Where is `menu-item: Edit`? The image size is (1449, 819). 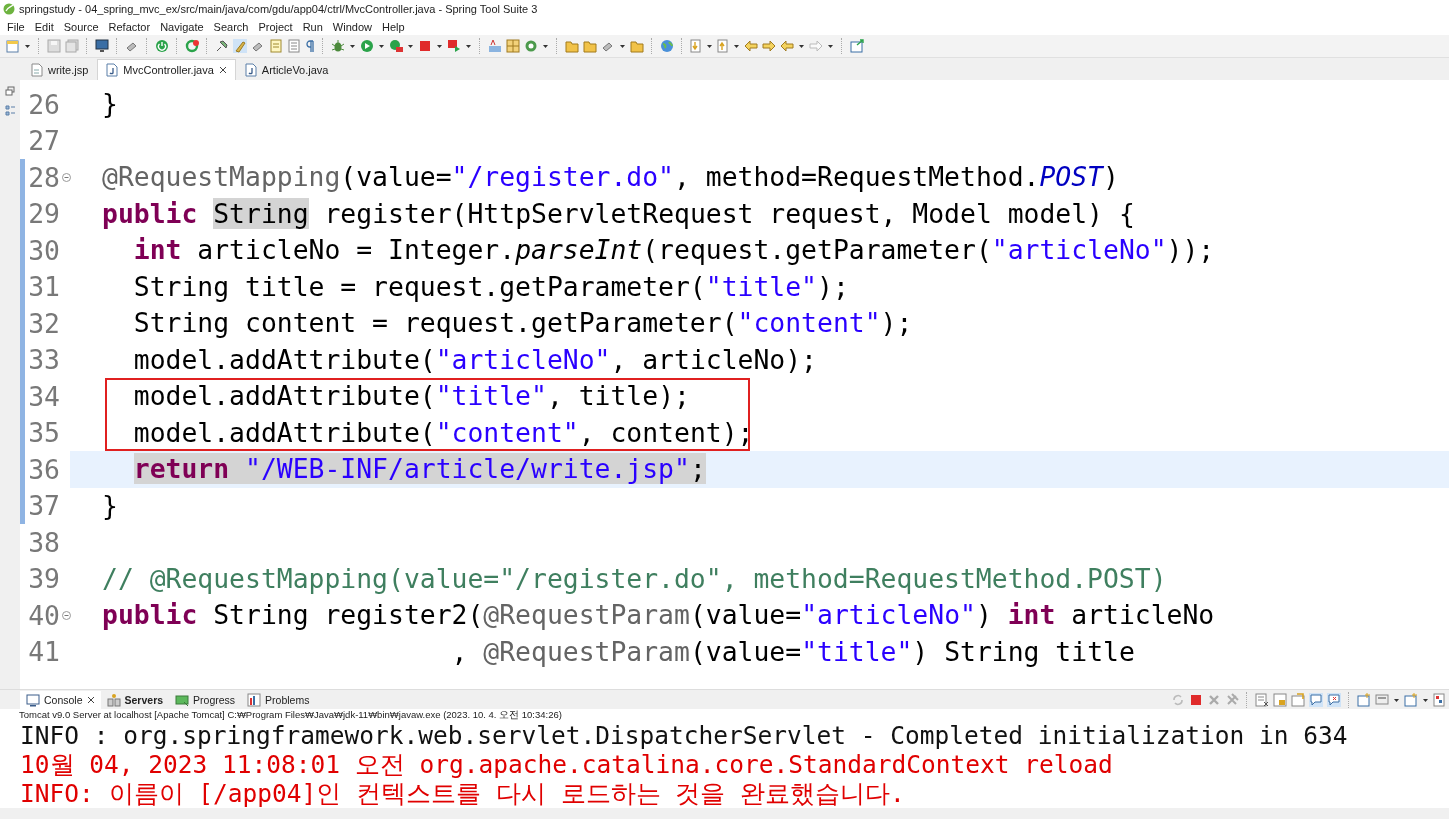 menu-item: Edit is located at coordinates (44, 26).